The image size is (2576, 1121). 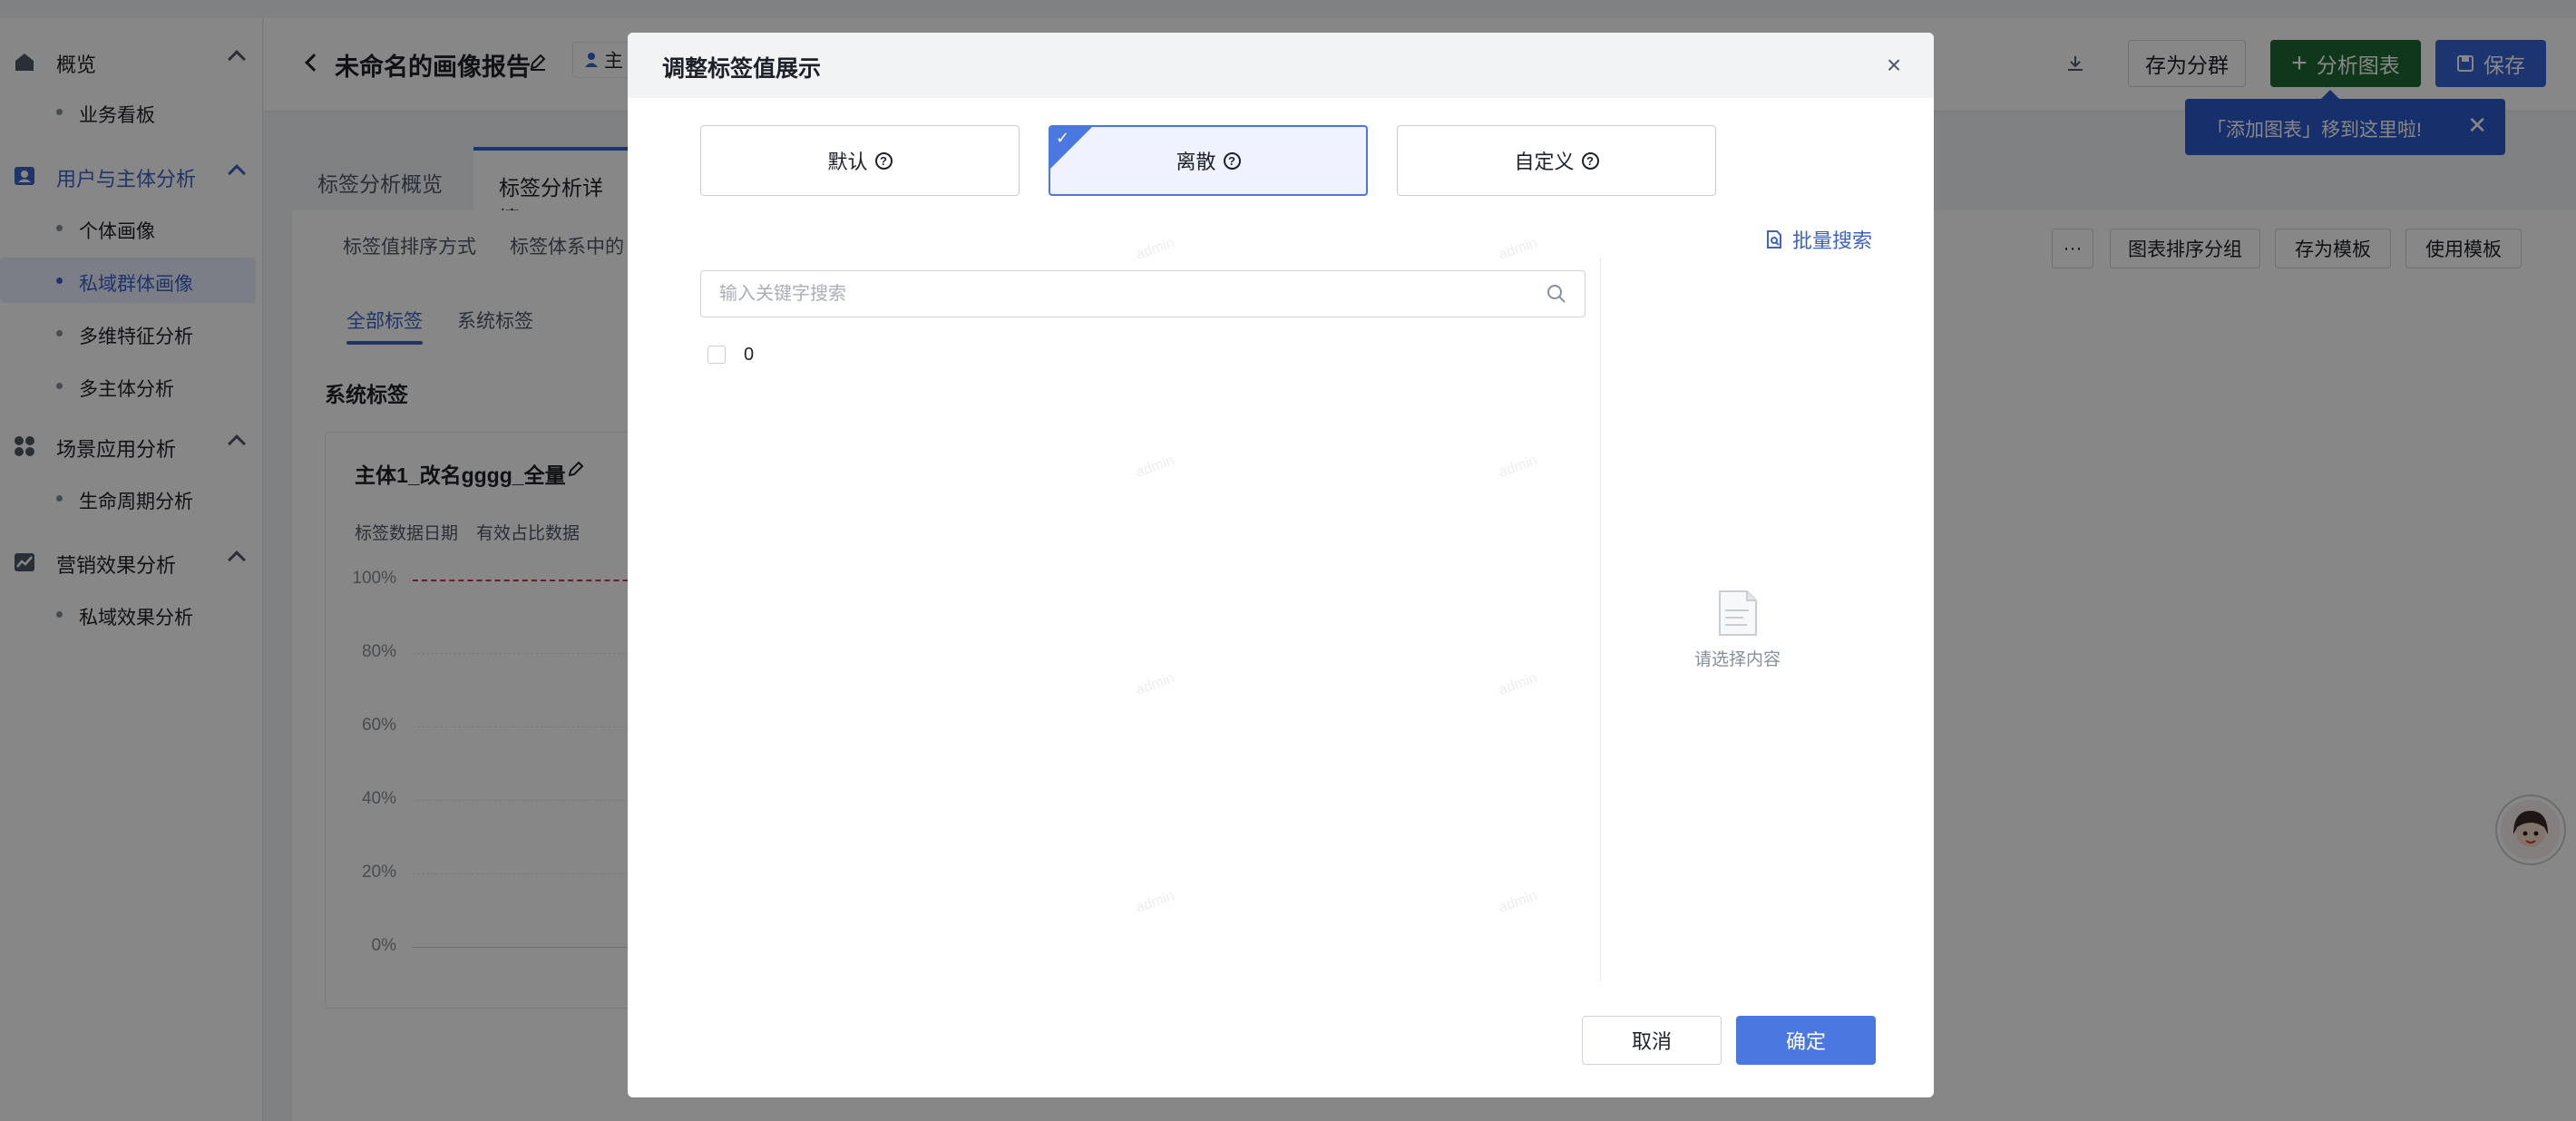 I want to click on divider, so click(x=1600, y=619).